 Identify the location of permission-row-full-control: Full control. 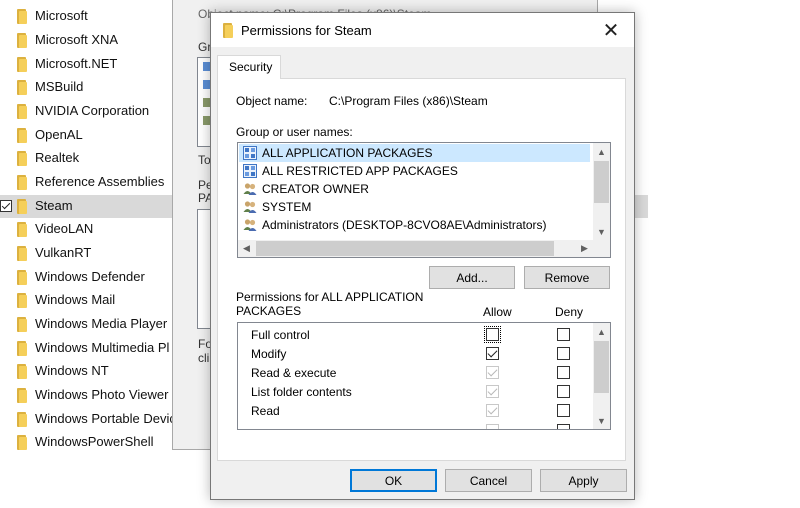
(415, 334).